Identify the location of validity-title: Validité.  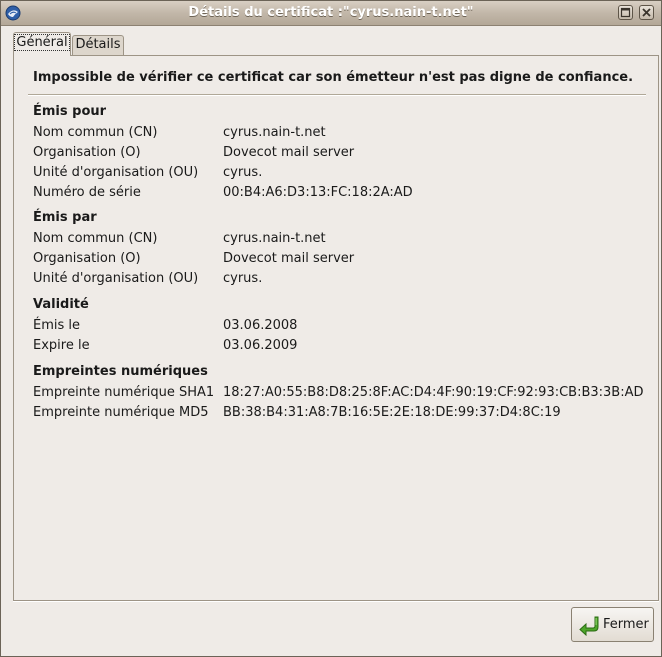
(61, 304).